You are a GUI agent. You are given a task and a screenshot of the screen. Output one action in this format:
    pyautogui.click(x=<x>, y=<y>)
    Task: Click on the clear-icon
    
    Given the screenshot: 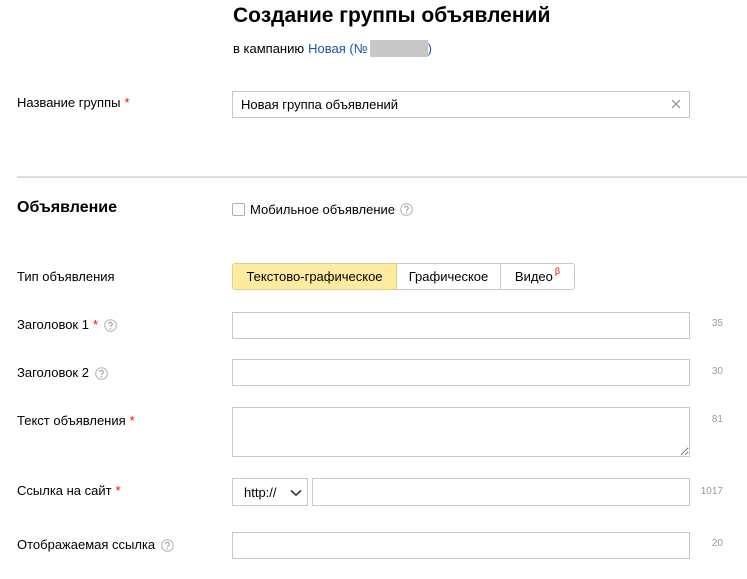 What is the action you would take?
    pyautogui.click(x=676, y=104)
    